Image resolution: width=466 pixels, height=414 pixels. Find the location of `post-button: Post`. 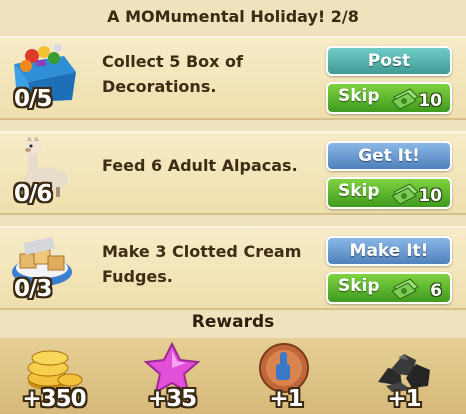

post-button: Post is located at coordinates (389, 61).